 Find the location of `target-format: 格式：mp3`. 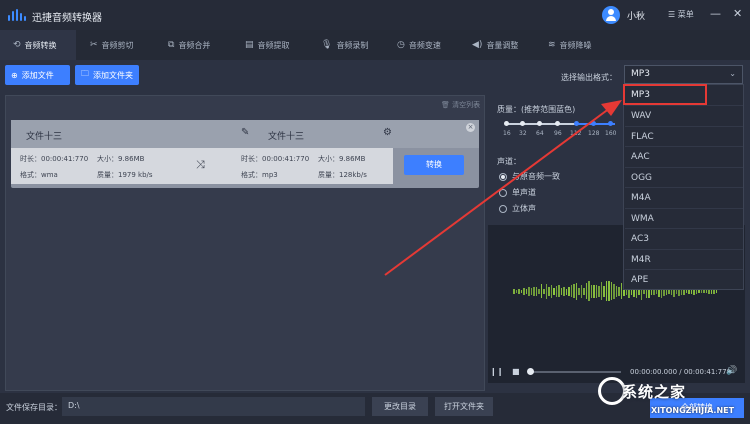

target-format: 格式：mp3 is located at coordinates (259, 175).